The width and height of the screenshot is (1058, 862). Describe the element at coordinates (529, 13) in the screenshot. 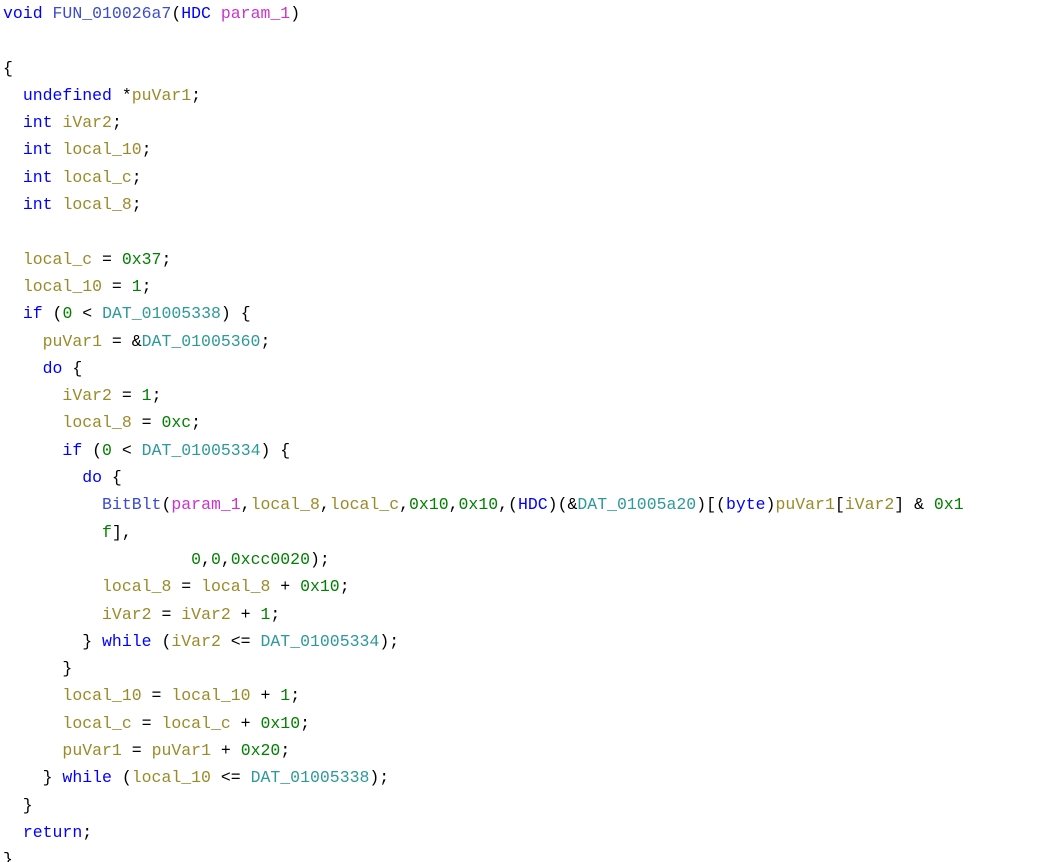

I see `code-line: void FUN_010026a7(HDC param_1)` at that location.